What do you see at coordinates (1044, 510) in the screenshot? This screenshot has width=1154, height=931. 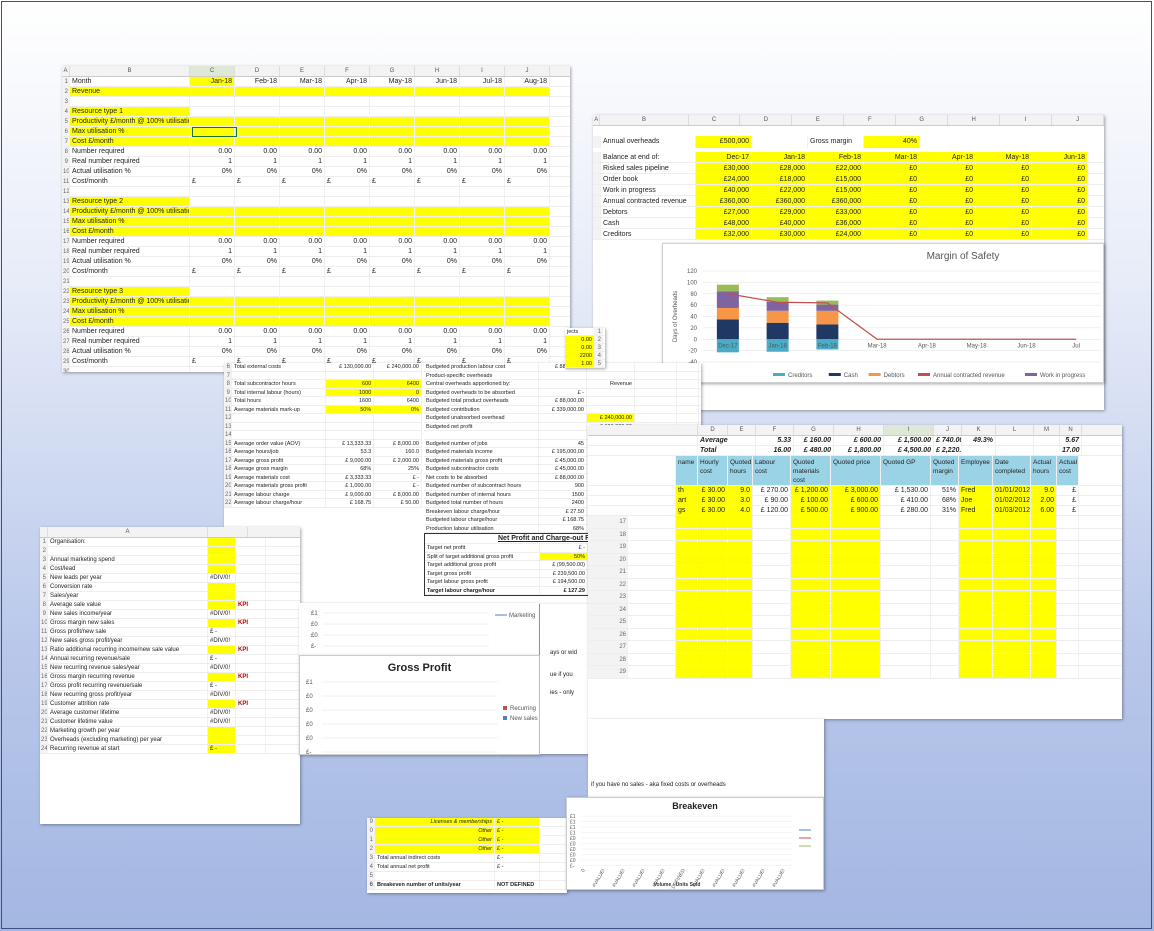 I see `job-cell: 6.00` at bounding box center [1044, 510].